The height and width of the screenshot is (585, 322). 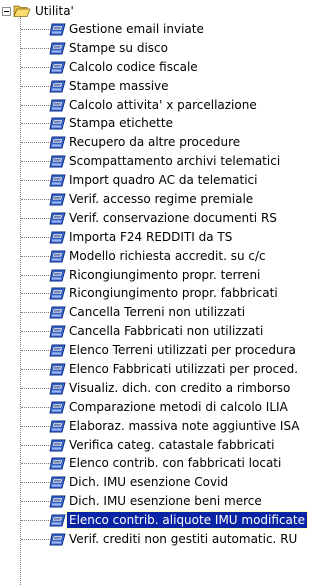 I want to click on tree-item-label: Stampa etichette, so click(x=121, y=123).